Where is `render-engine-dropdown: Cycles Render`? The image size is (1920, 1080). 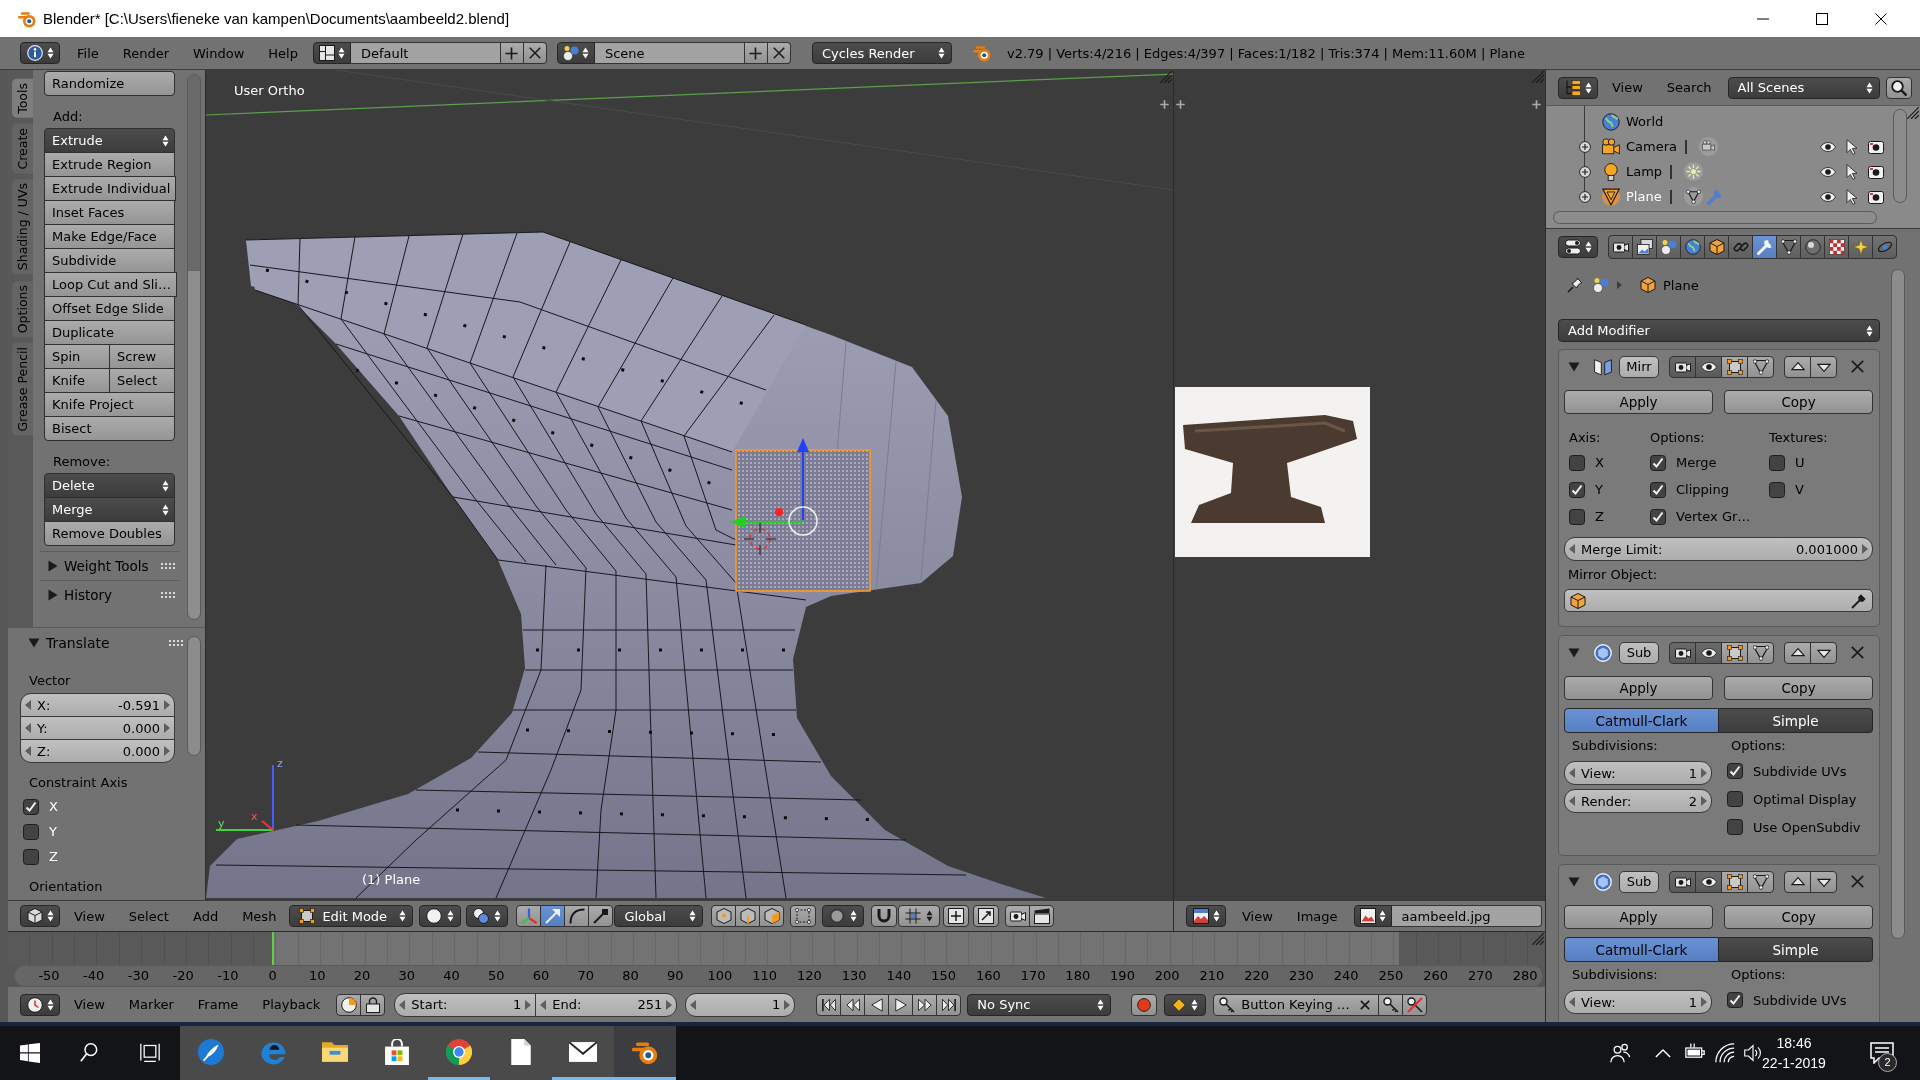
render-engine-dropdown: Cycles Render is located at coordinates (881, 53).